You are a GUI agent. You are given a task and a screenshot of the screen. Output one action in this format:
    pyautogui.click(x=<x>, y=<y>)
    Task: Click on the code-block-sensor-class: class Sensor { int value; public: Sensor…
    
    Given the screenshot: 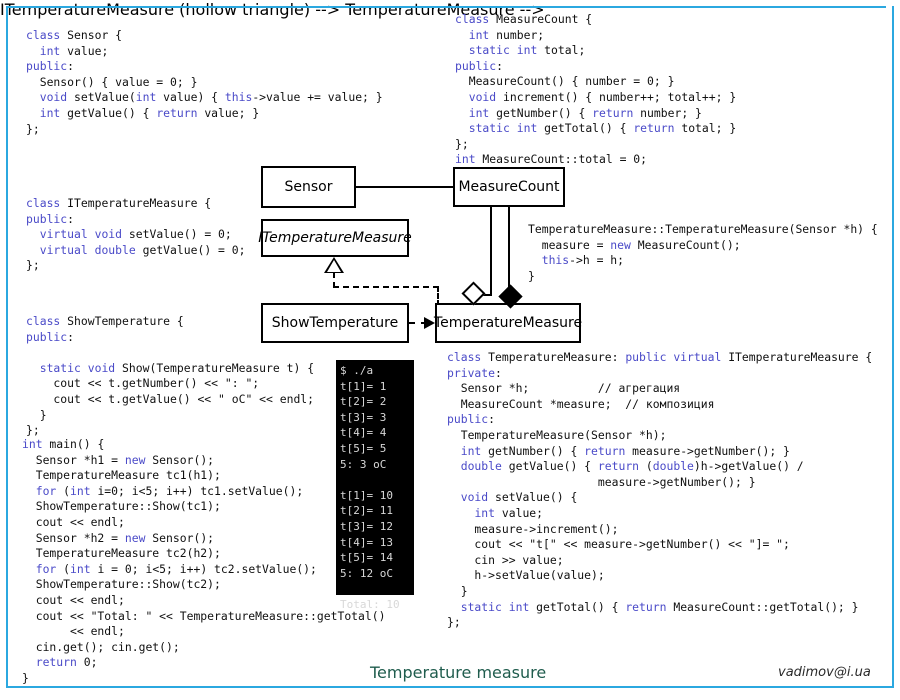 What is the action you would take?
    pyautogui.click(x=204, y=82)
    